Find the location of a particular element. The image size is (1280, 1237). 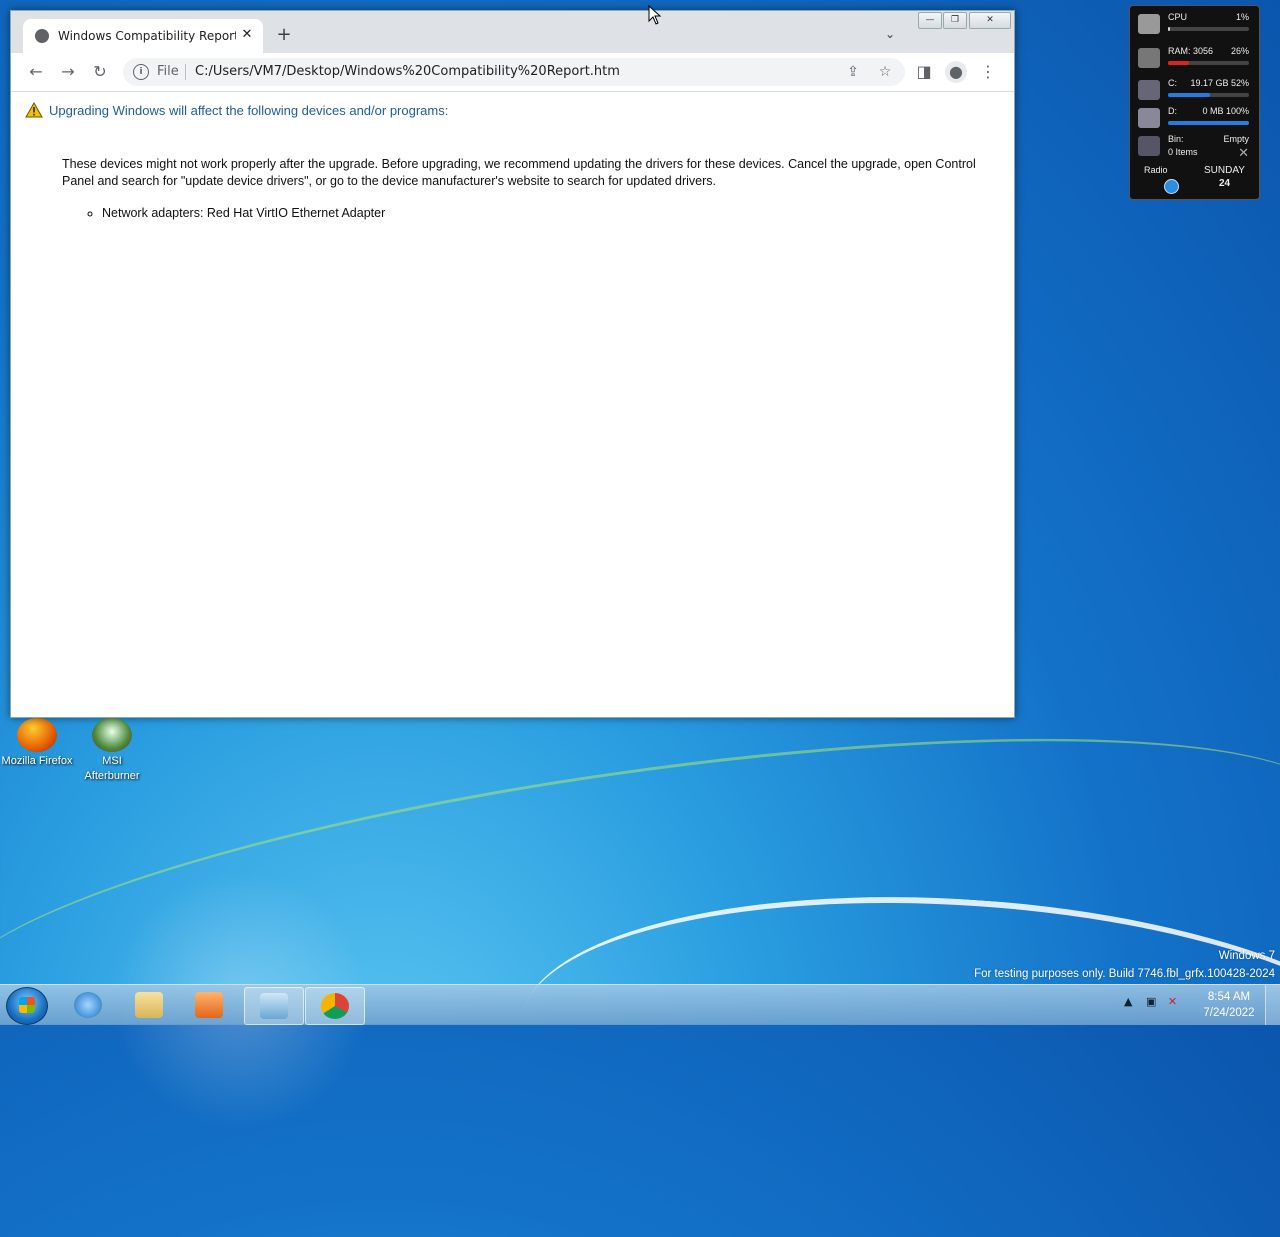

bin-items: 0 Items is located at coordinates (1183, 152).